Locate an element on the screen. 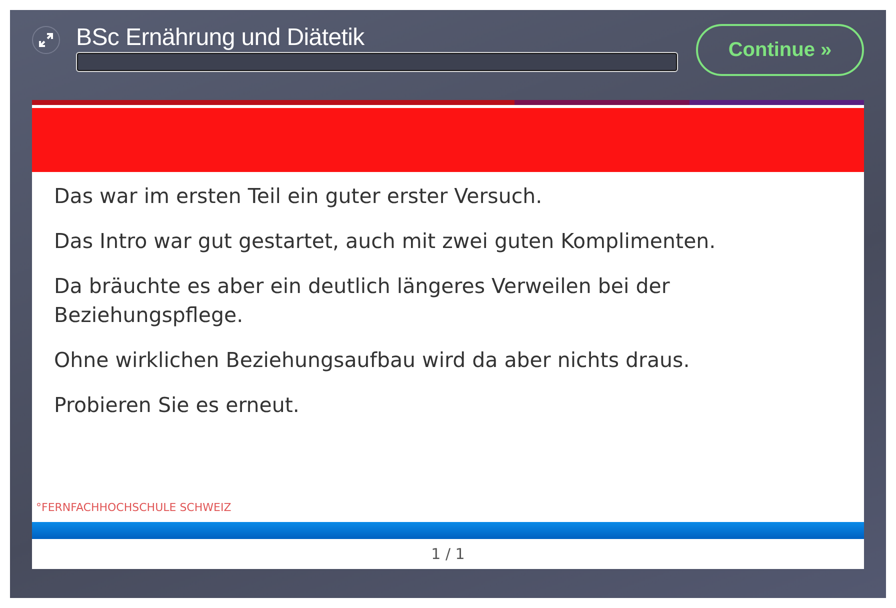  feedback-text: Probieren Sie es erneut. is located at coordinates (177, 405).